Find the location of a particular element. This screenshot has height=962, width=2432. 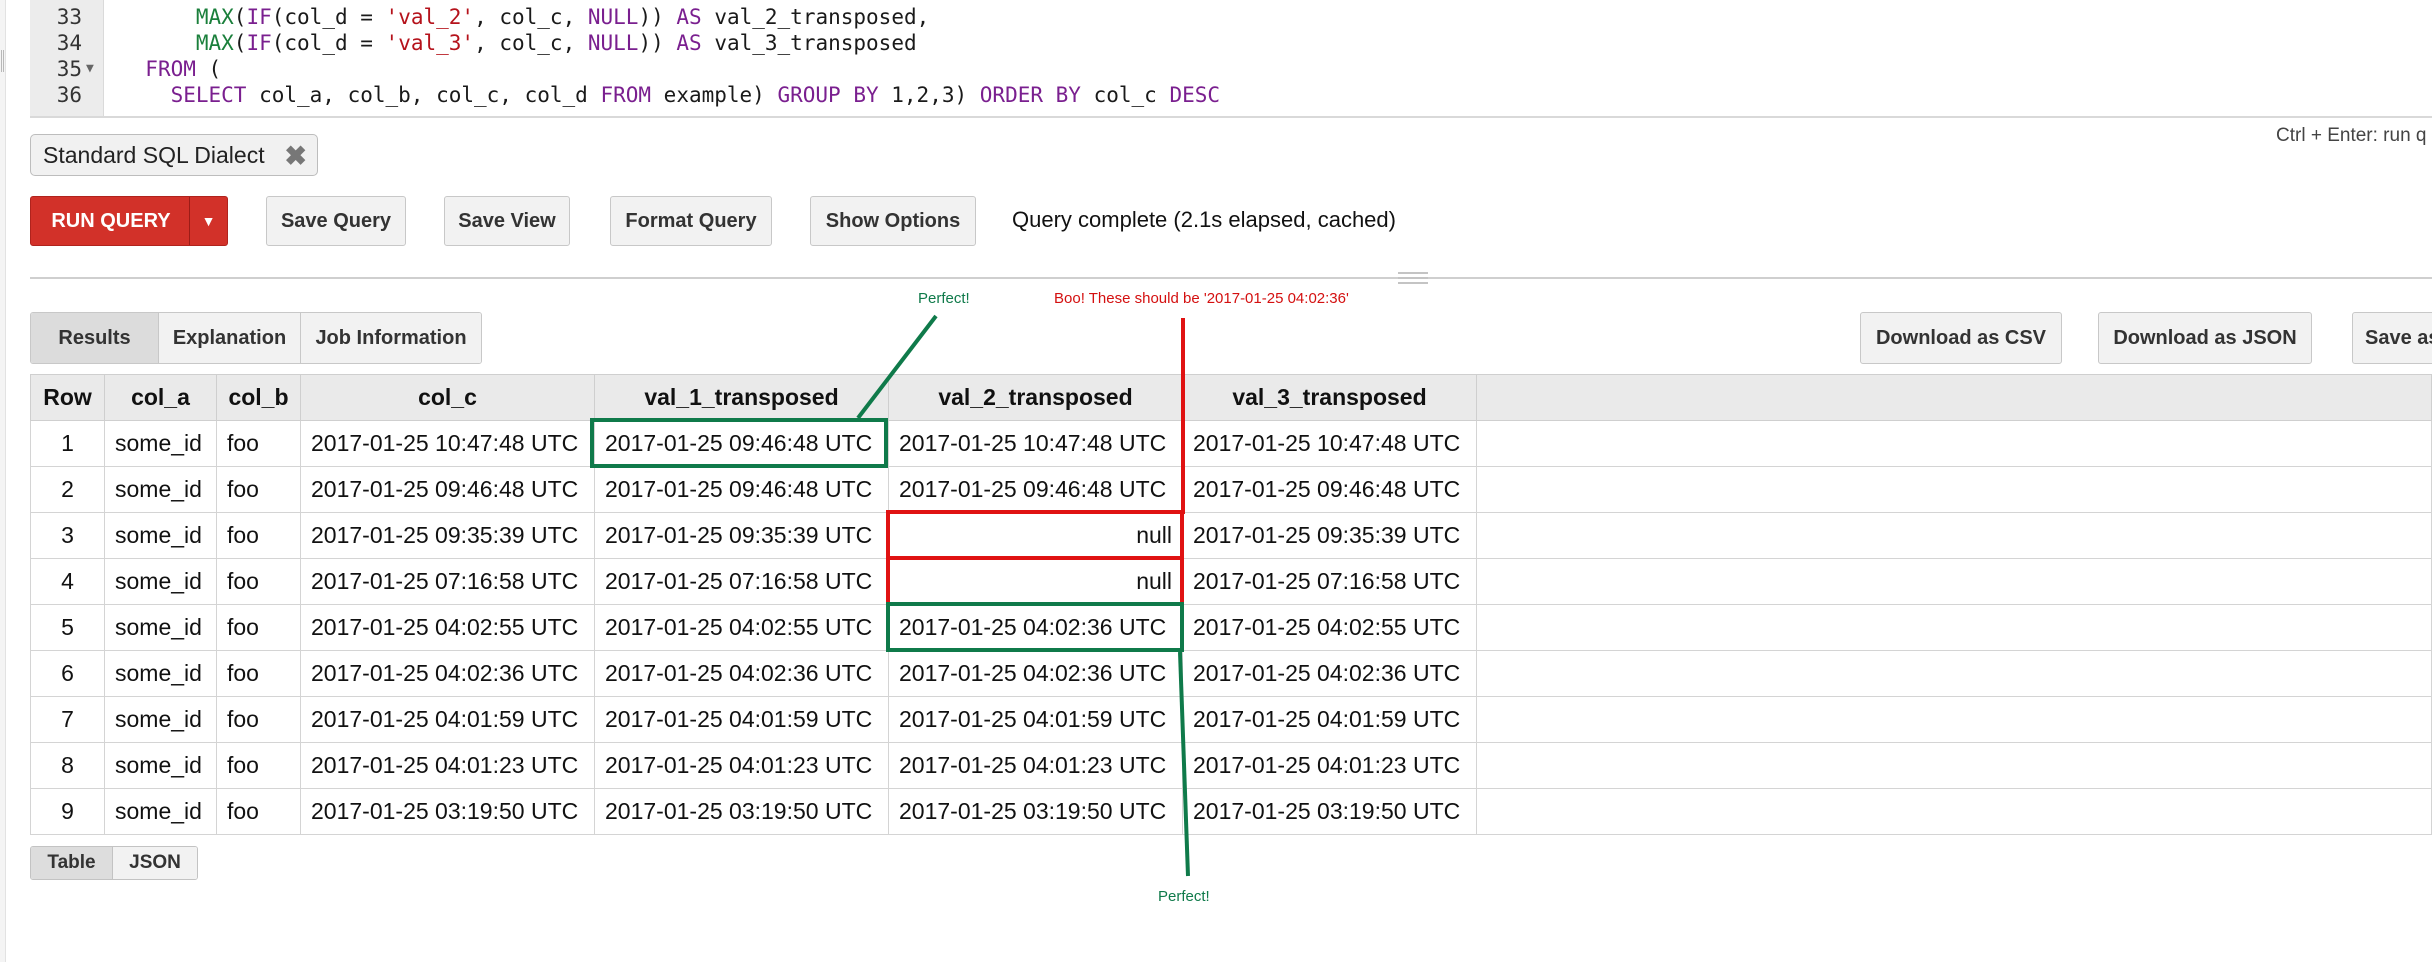

line-number: 34 is located at coordinates (69, 43).